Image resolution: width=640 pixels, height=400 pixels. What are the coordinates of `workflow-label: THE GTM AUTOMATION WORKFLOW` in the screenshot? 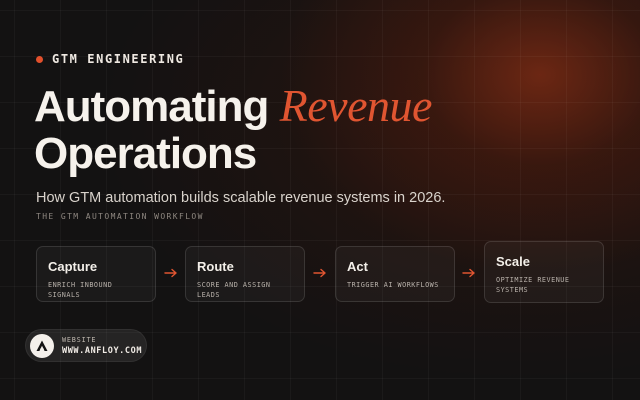 It's located at (120, 216).